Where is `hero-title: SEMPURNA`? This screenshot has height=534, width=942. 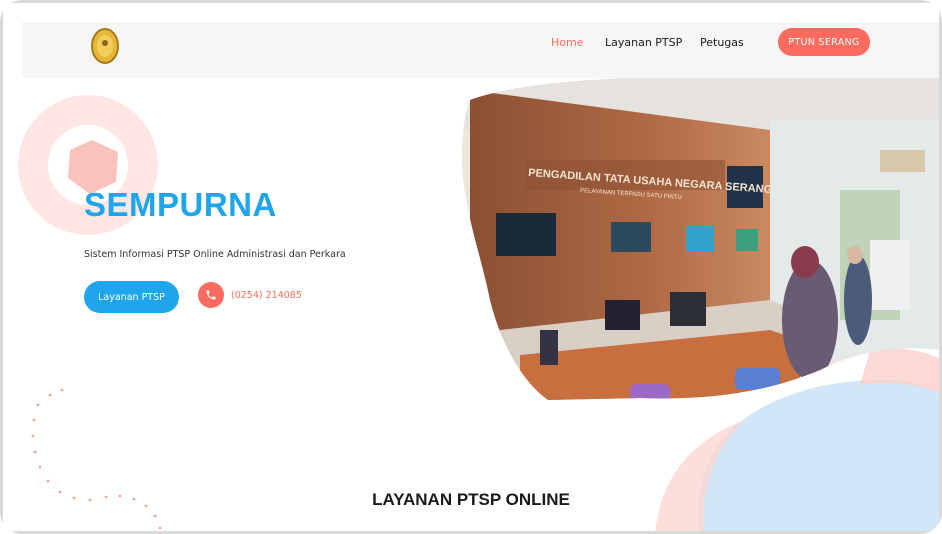
hero-title: SEMPURNA is located at coordinates (180, 204).